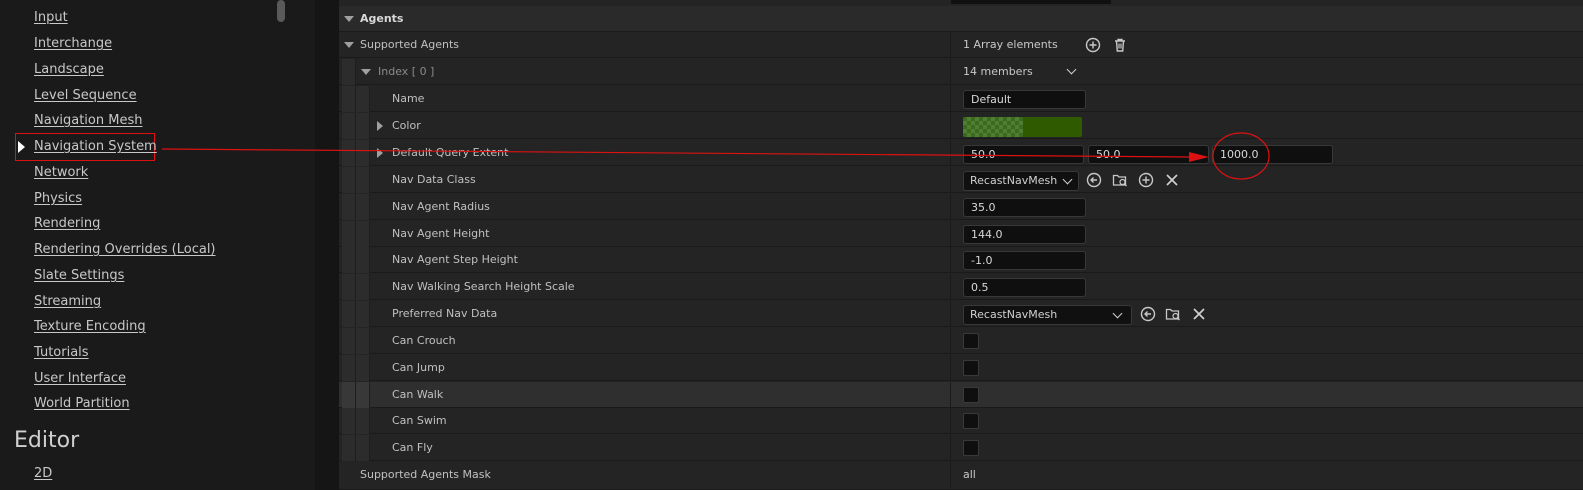  I want to click on extent-y-field: 50.0, so click(1148, 154).